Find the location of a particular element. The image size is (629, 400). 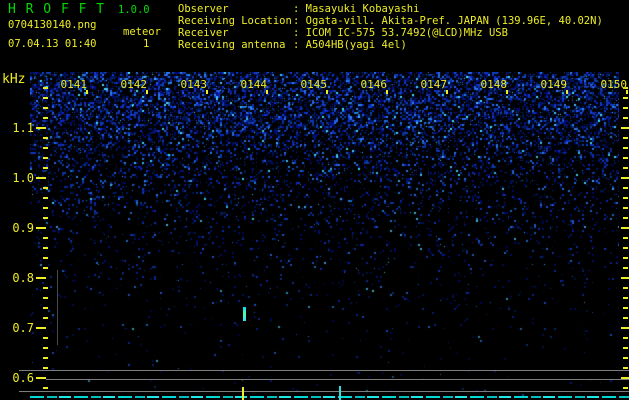

time-tick-label: 0147 is located at coordinates (434, 84).